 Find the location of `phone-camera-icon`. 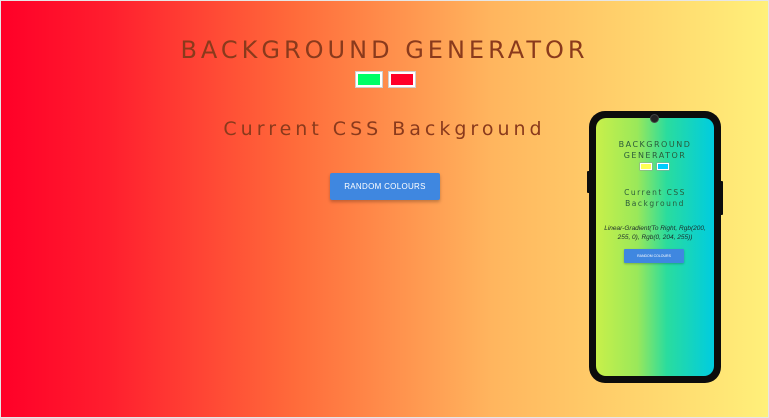

phone-camera-icon is located at coordinates (654, 118).